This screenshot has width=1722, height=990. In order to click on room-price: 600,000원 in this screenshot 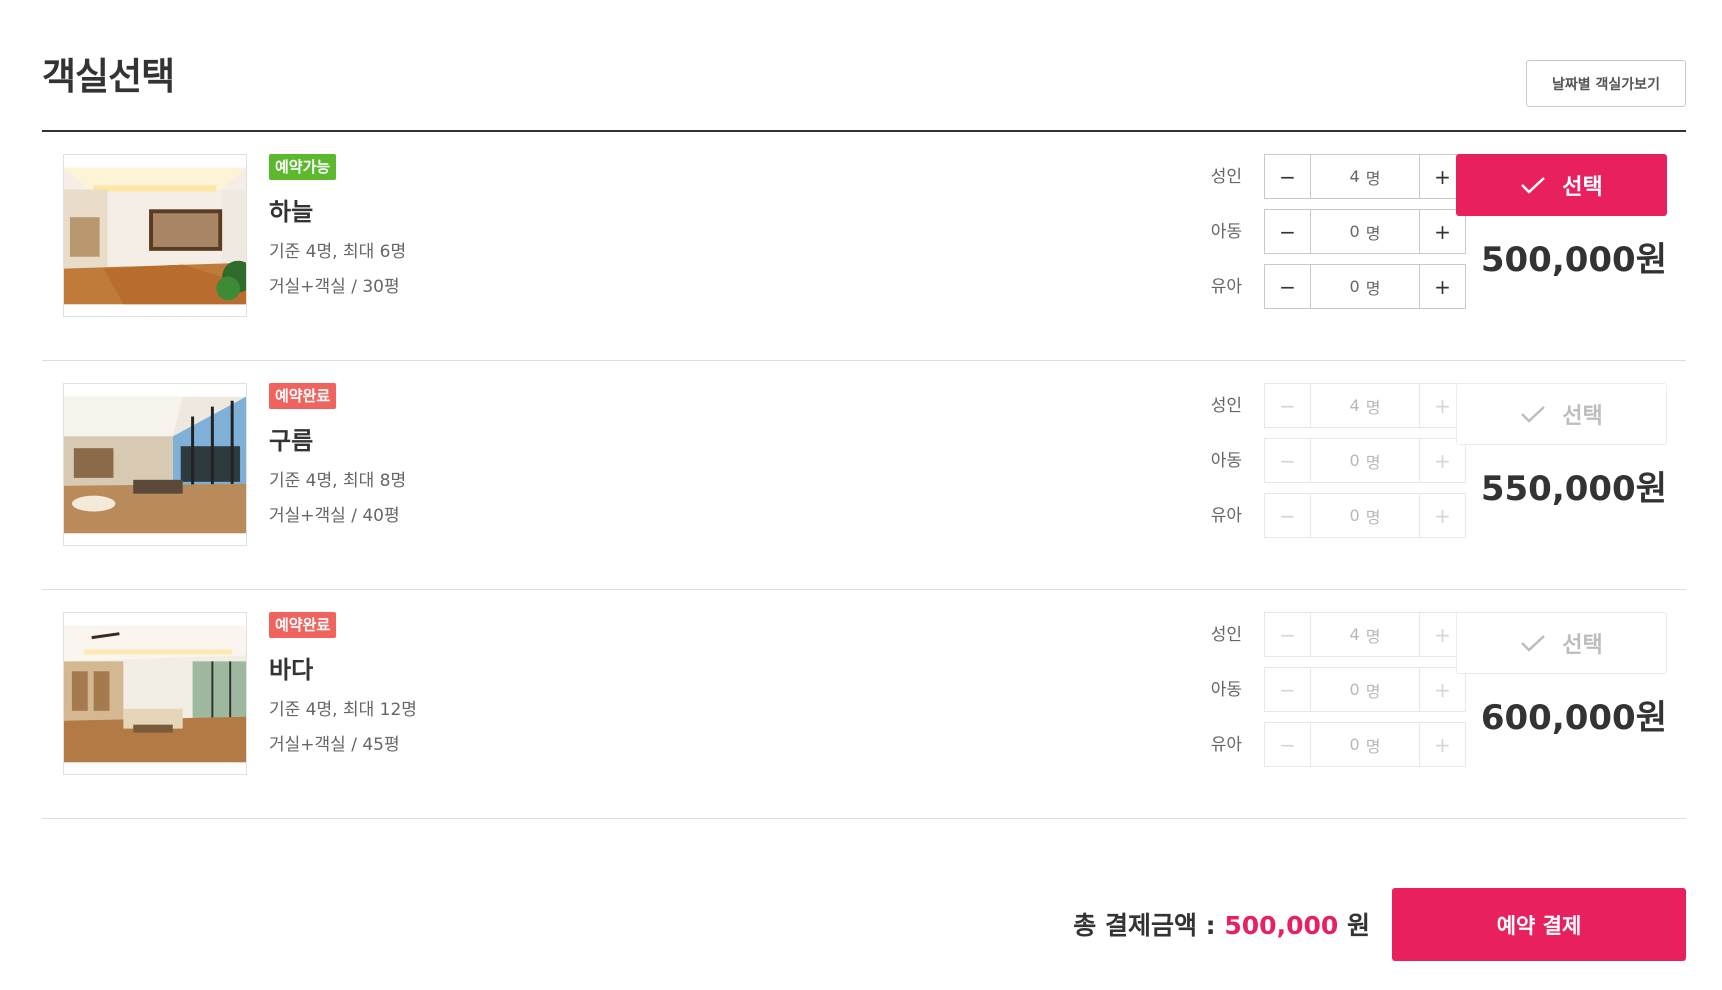, I will do `click(1573, 718)`.